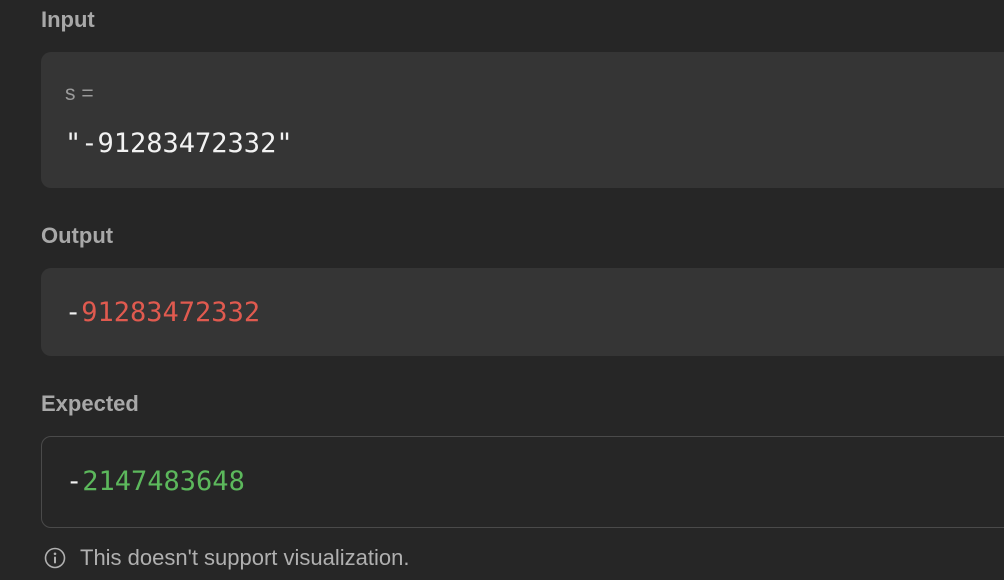  Describe the element at coordinates (90, 403) in the screenshot. I see `expected-section-label: Expected` at that location.